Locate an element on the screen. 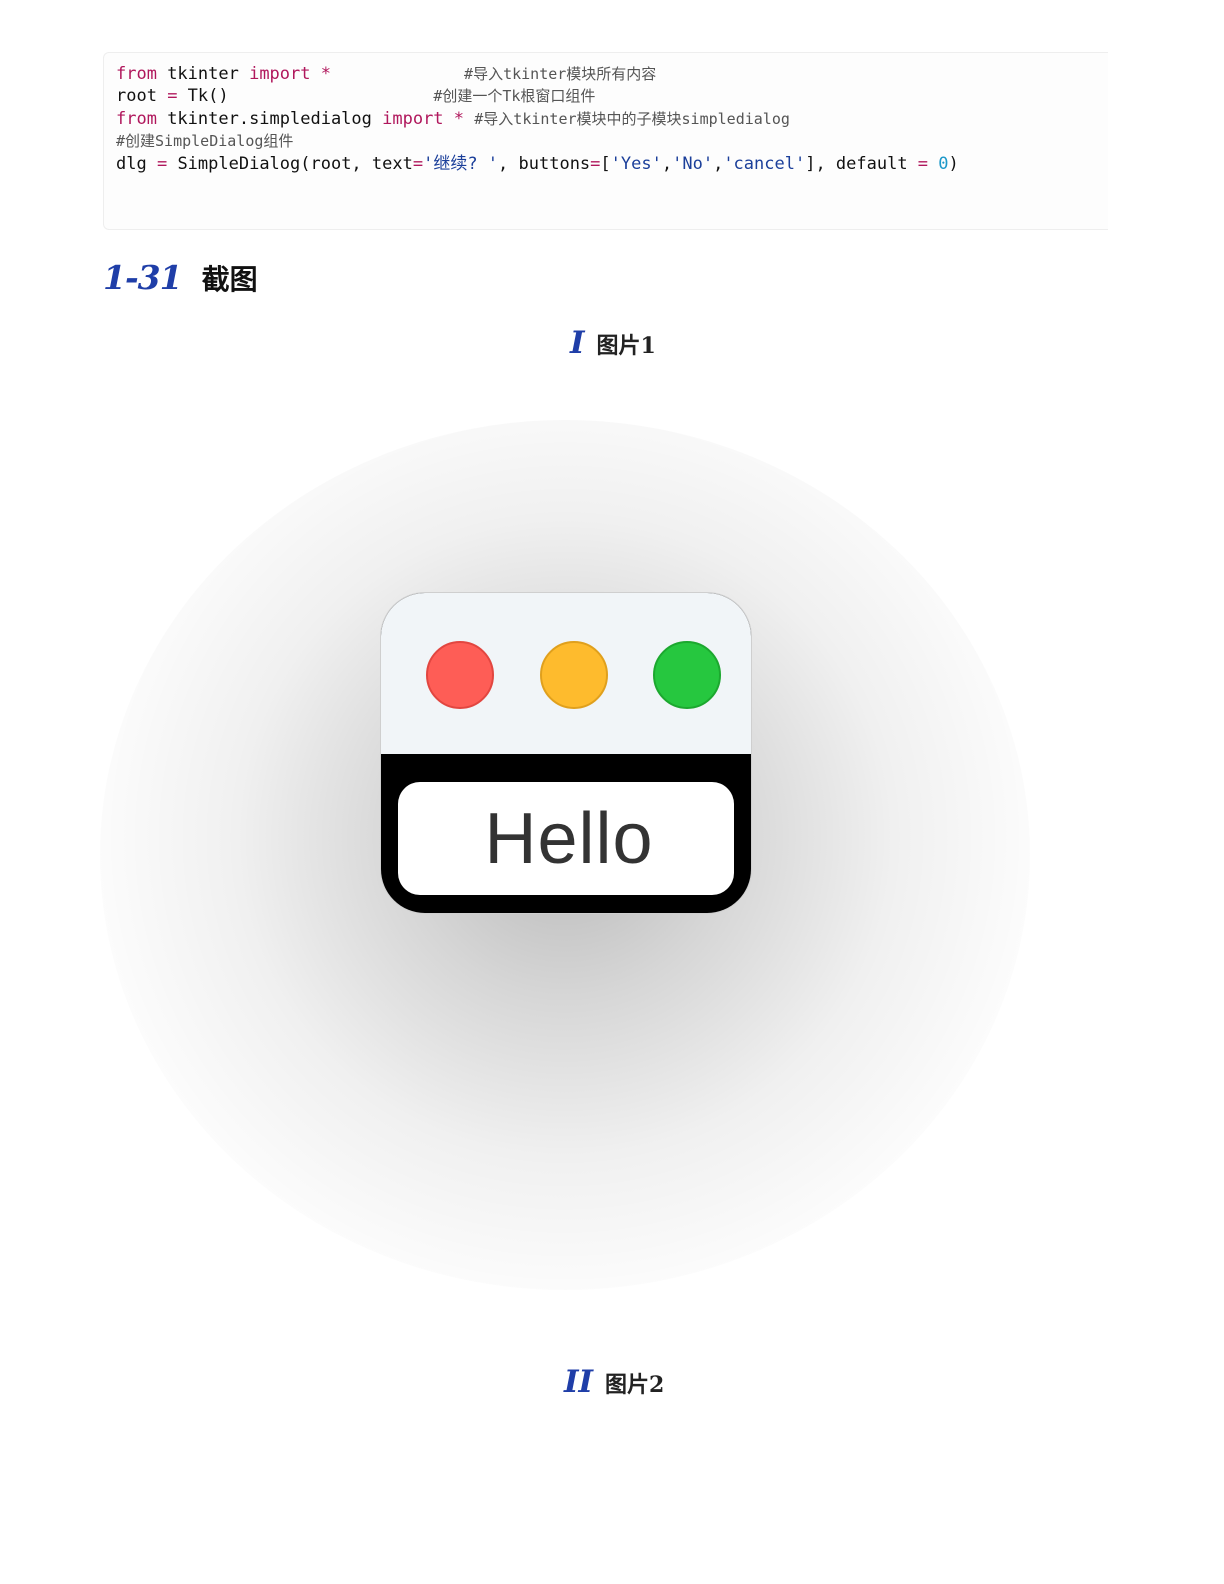 The width and height of the screenshot is (1224, 1584). code-line-1: from tkinter import * #导入tkinter模块所有内容 is located at coordinates (612, 74).